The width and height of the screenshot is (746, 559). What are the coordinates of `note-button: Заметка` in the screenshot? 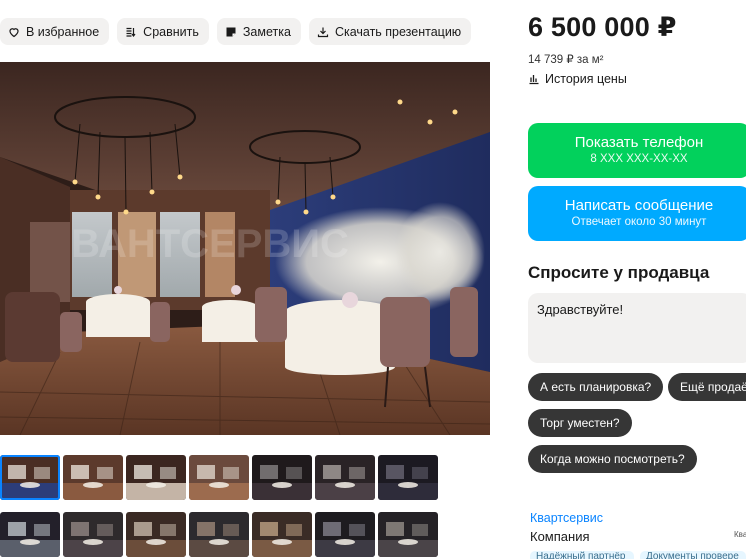 It's located at (258, 31).